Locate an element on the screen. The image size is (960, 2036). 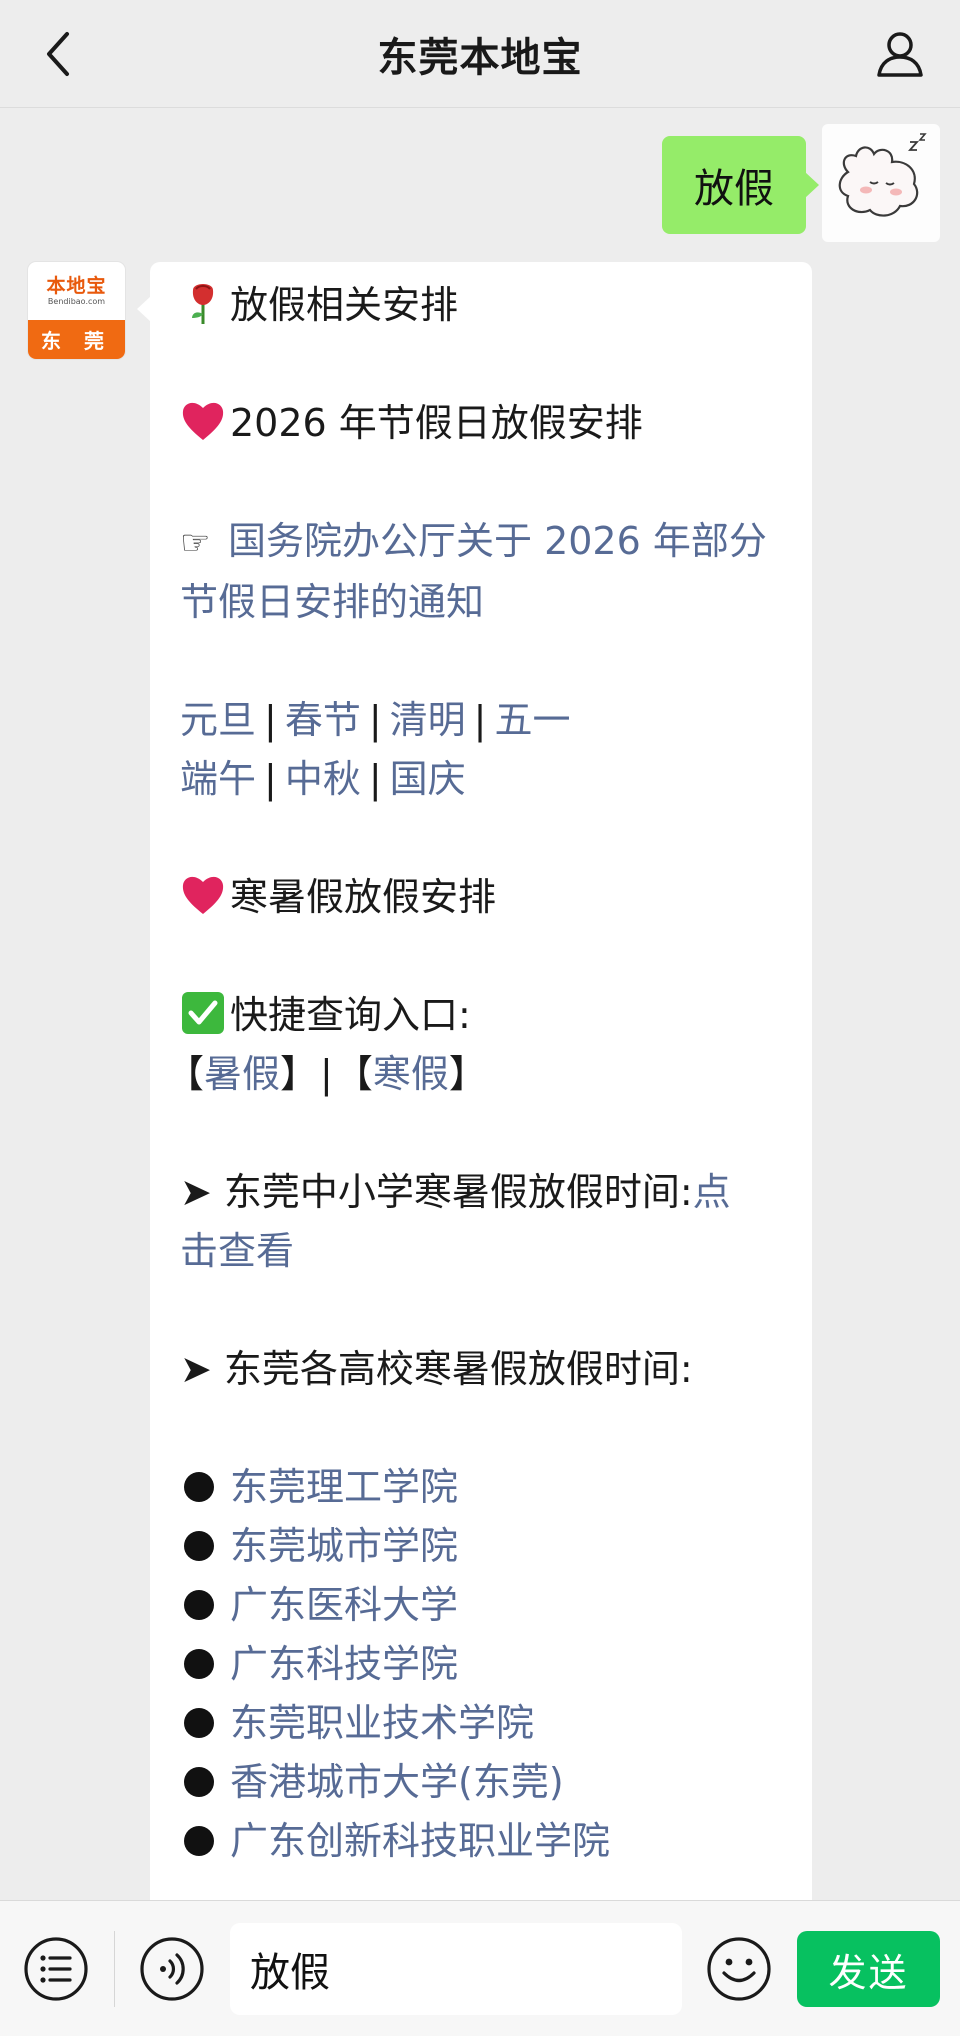
user-message-bubble: 放假 is located at coordinates (740, 185).